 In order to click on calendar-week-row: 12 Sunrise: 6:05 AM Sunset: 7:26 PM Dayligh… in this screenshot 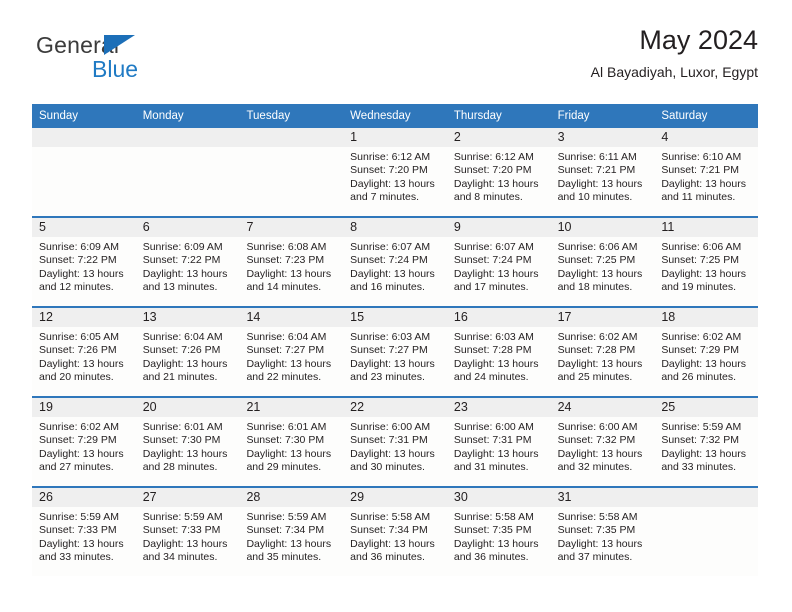, I will do `click(395, 351)`.